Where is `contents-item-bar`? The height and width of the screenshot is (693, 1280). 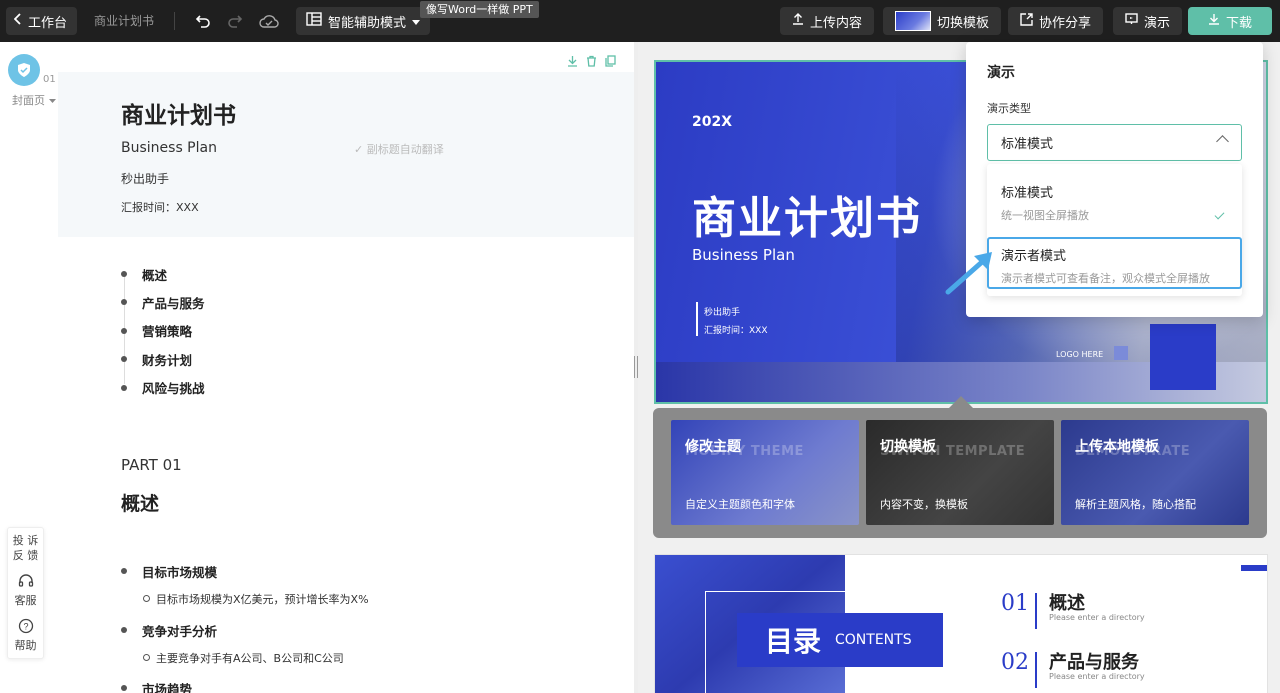
contents-item-bar is located at coordinates (1036, 611).